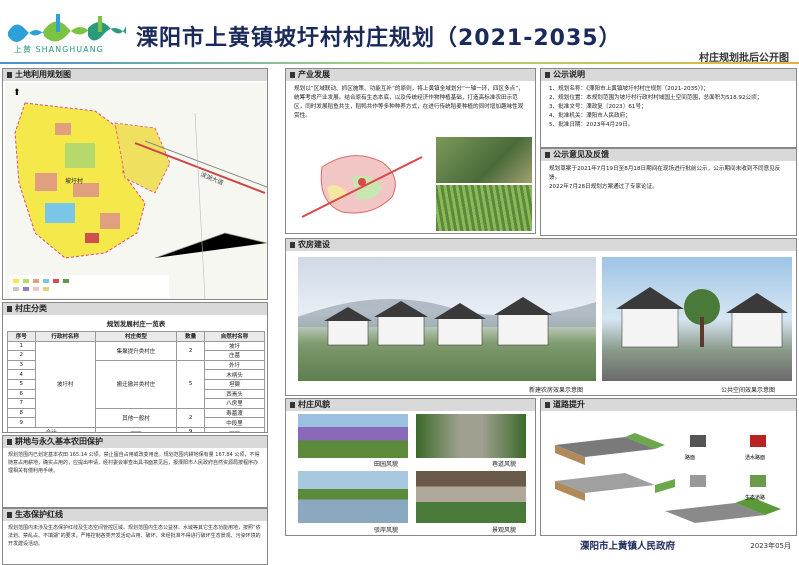 The height and width of the screenshot is (565, 799). What do you see at coordinates (385, 464) in the screenshot?
I see `style-caption: 田园风貌` at bounding box center [385, 464].